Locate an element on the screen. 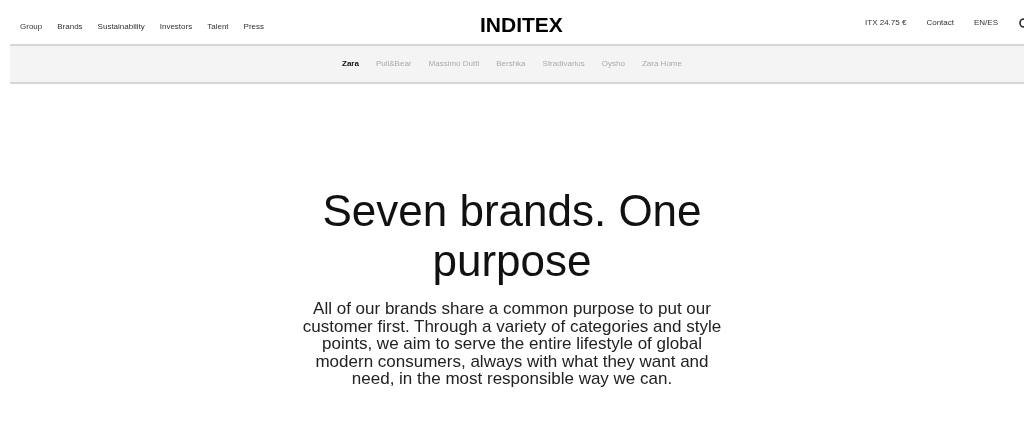 The height and width of the screenshot is (425, 1024). hero-description: All of our brands share a common purpose to put our customer first. Through a variety of categories and style points, we aim to serve the entire lifestyle of global modern consumers, always with what they want and need, in the most responsible way we can. is located at coordinates (512, 344).